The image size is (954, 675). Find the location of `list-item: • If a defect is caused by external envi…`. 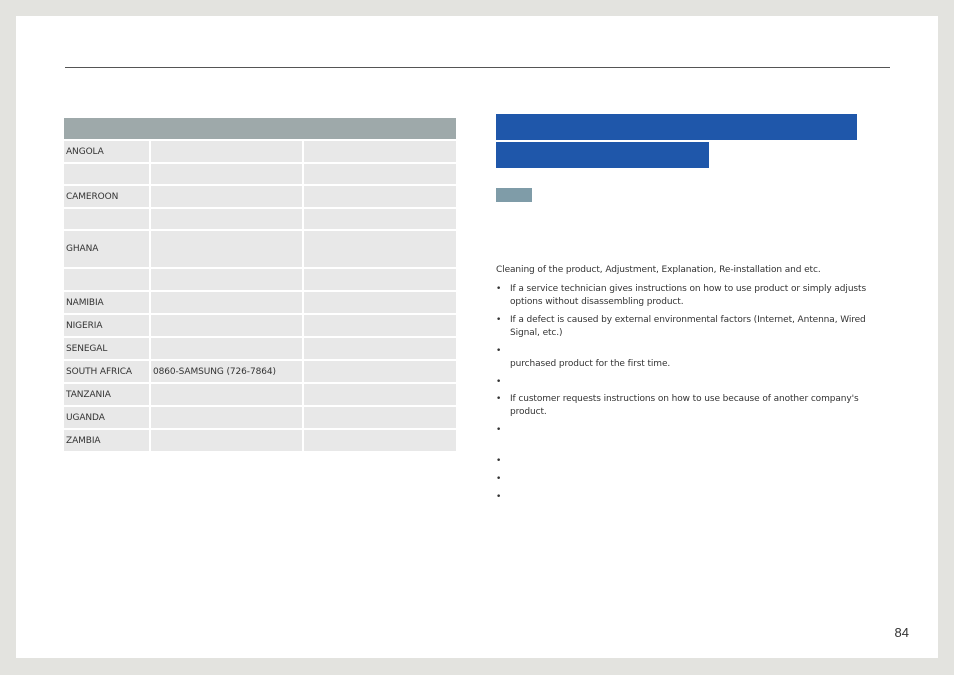

list-item: • If a defect is caused by external envi… is located at coordinates (696, 327).